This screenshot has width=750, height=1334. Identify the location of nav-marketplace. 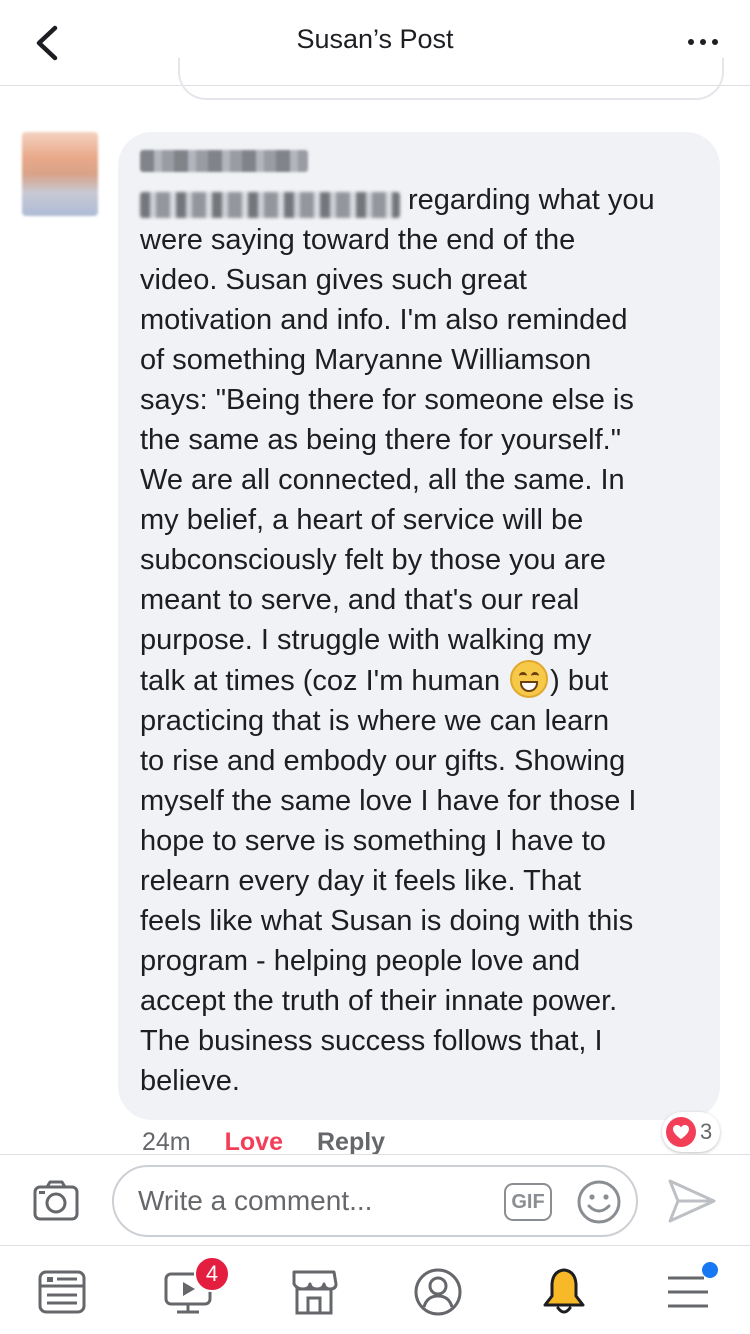
(314, 1292).